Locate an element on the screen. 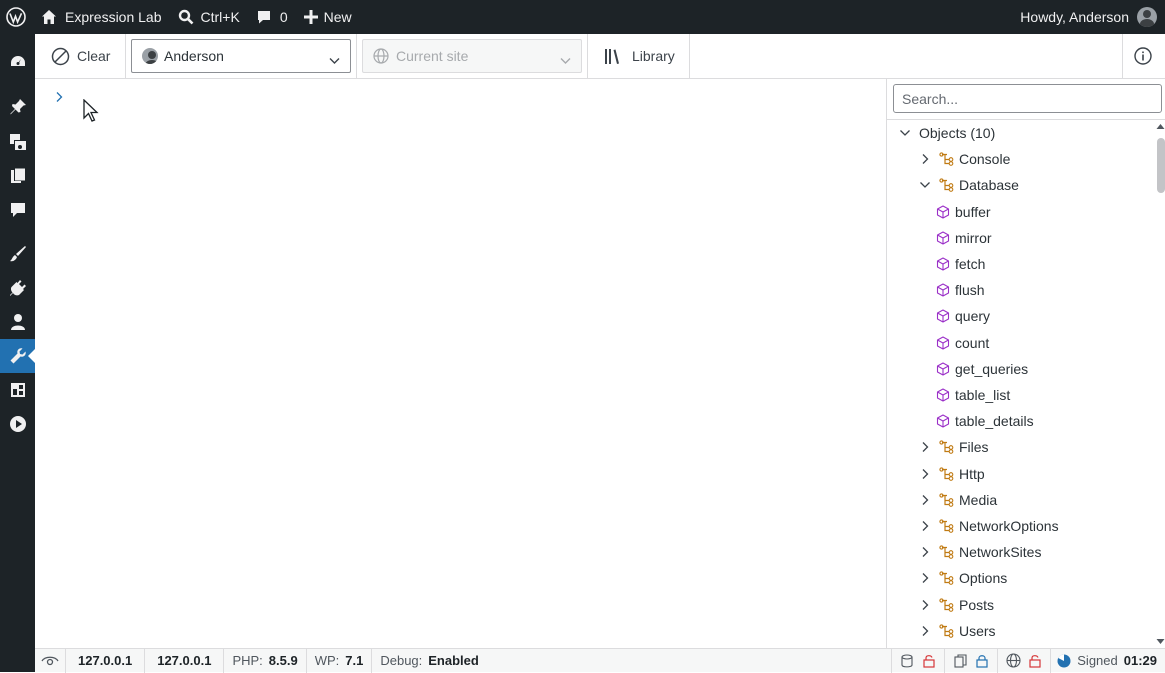 The width and height of the screenshot is (1165, 673). plugins-icon is located at coordinates (17, 288).